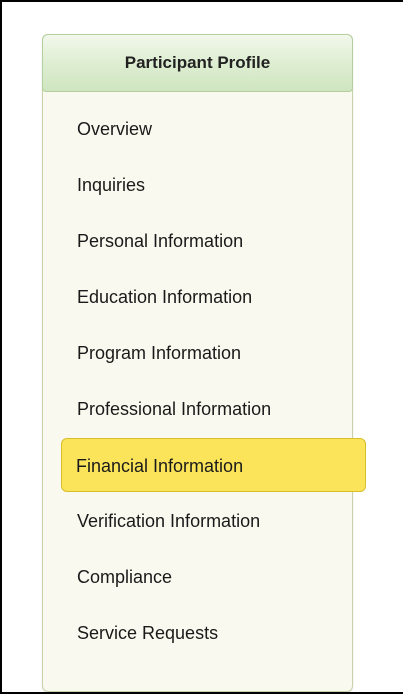 Image resolution: width=403 pixels, height=694 pixels. Describe the element at coordinates (197, 409) in the screenshot. I see `nav-item-professional-information: Professional Information` at that location.